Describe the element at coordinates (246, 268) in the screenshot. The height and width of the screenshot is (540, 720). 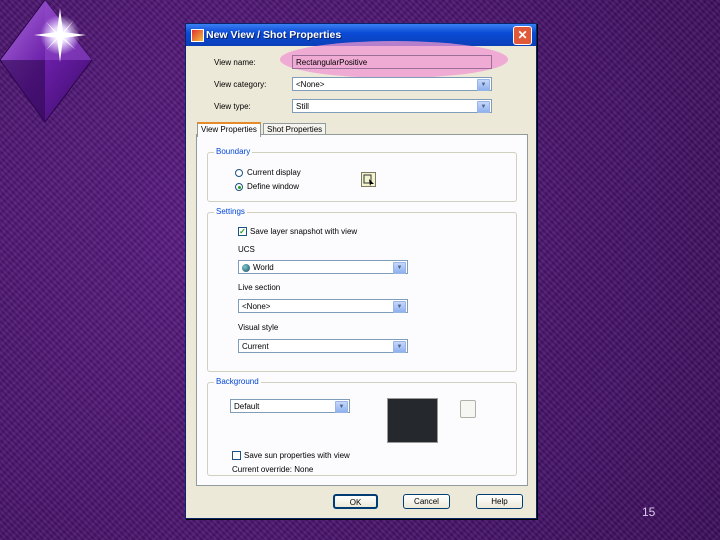
I see `globe-icon` at that location.